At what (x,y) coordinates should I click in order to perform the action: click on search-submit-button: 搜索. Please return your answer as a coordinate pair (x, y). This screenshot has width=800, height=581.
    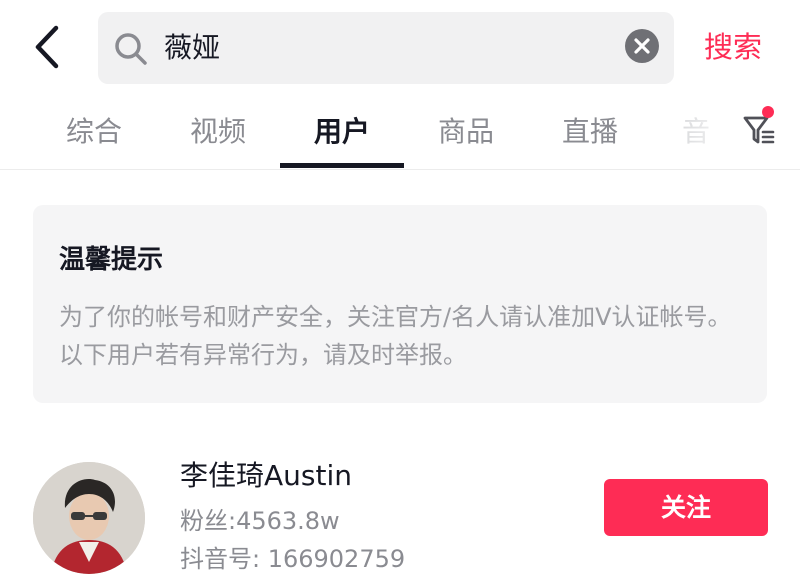
    Looking at the image, I should click on (733, 47).